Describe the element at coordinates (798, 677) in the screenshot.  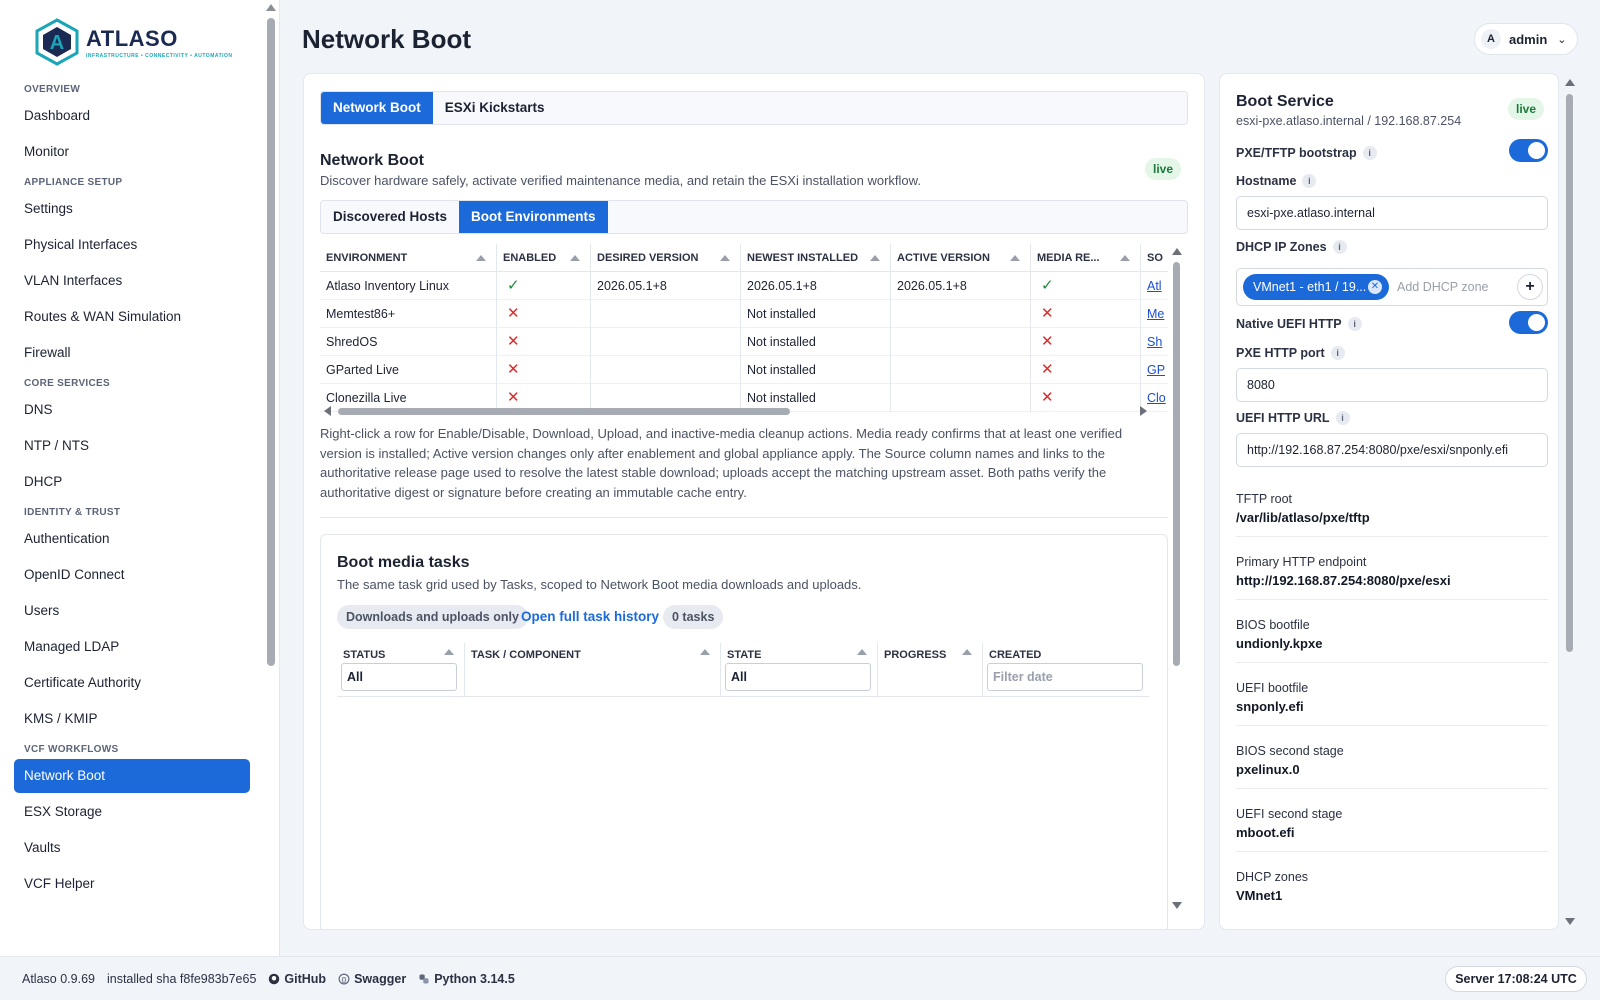
I see `state-filter-select: All` at that location.